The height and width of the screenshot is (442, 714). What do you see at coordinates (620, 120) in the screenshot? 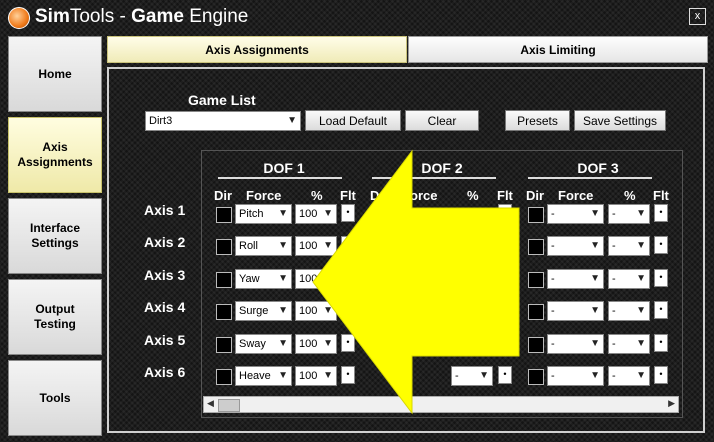
I see `save-settings-button: Save Settings` at bounding box center [620, 120].